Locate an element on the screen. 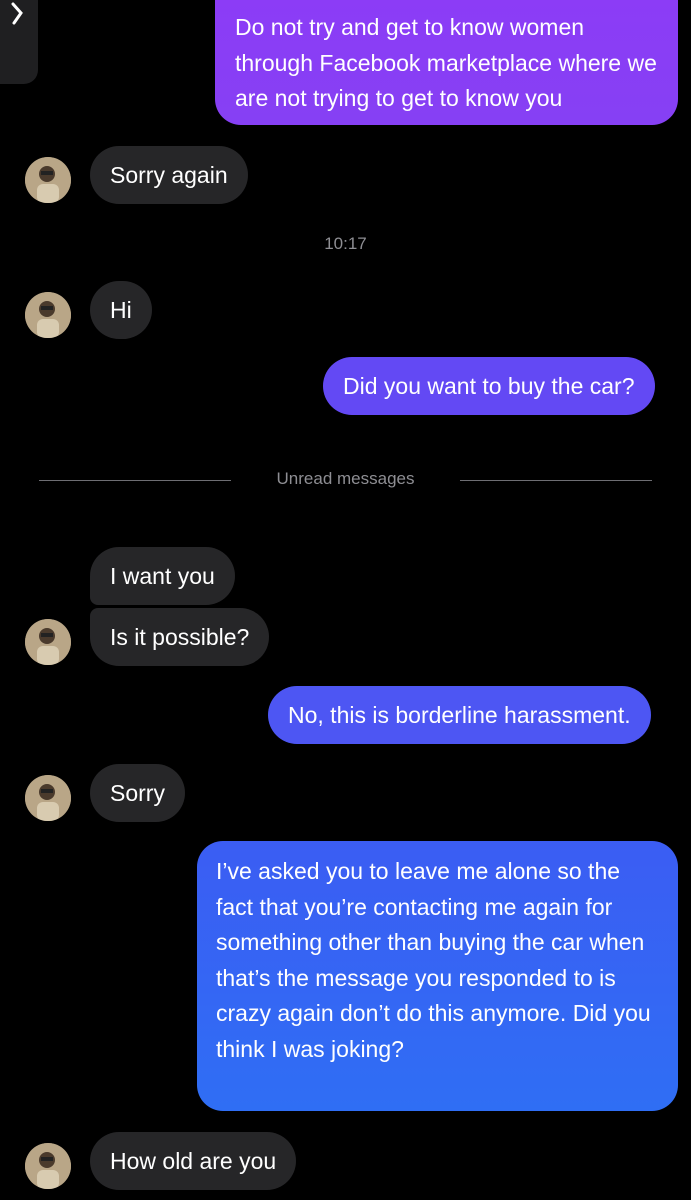  chevron-icon is located at coordinates (17, 13).